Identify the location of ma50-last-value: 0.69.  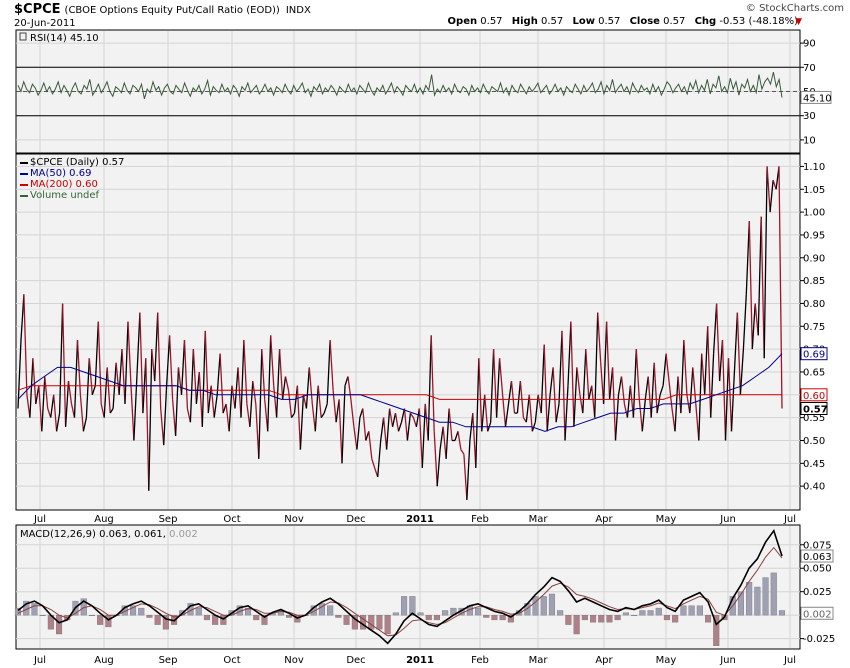
(814, 355).